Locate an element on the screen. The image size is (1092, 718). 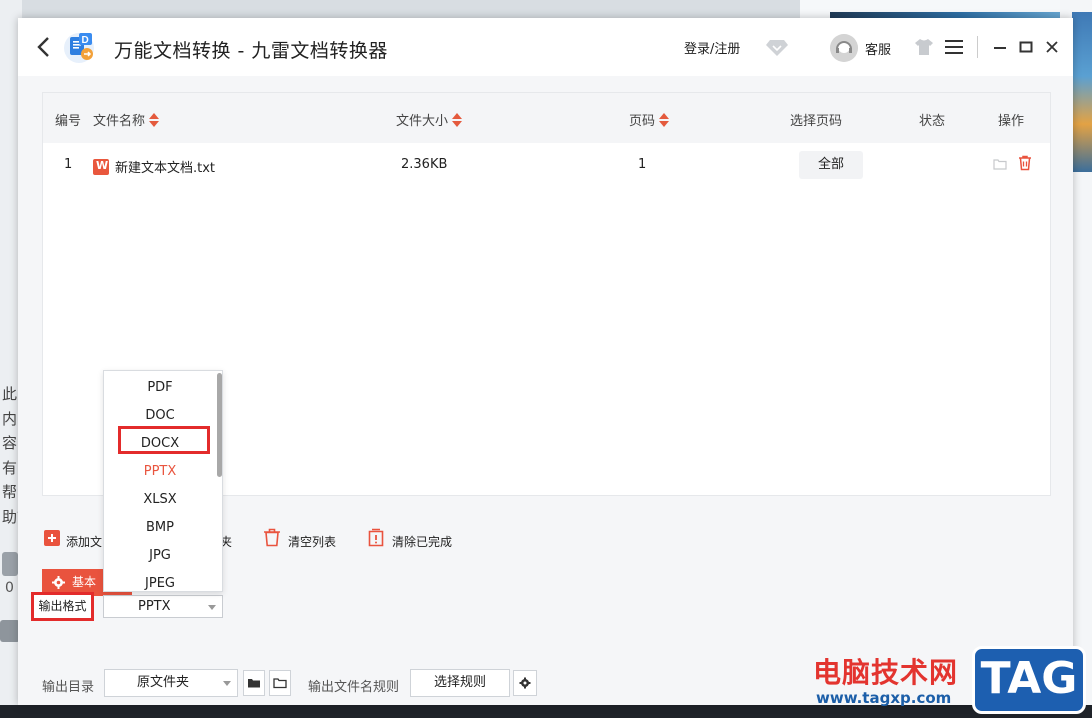
add-file-label: 添加文 is located at coordinates (84, 542).